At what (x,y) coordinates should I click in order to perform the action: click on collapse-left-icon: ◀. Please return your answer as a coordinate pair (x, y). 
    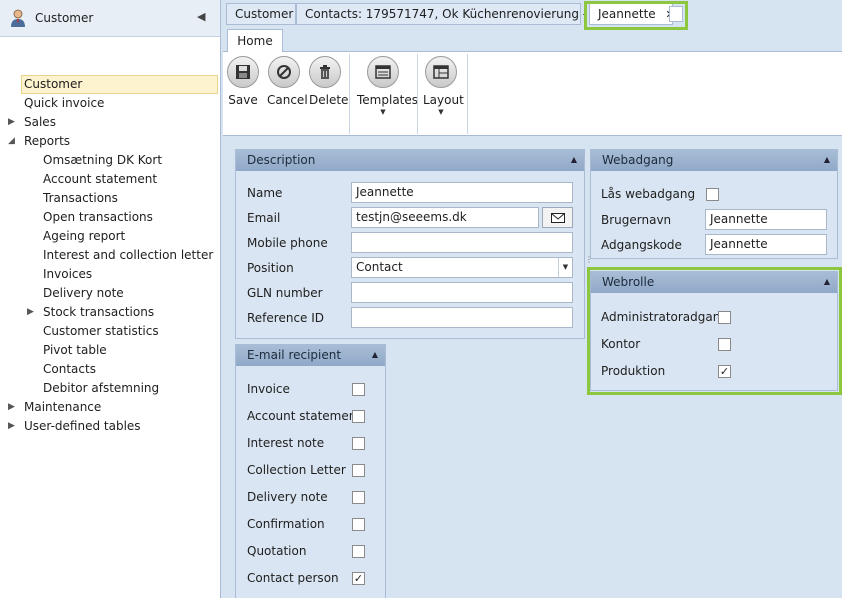
    Looking at the image, I should click on (201, 16).